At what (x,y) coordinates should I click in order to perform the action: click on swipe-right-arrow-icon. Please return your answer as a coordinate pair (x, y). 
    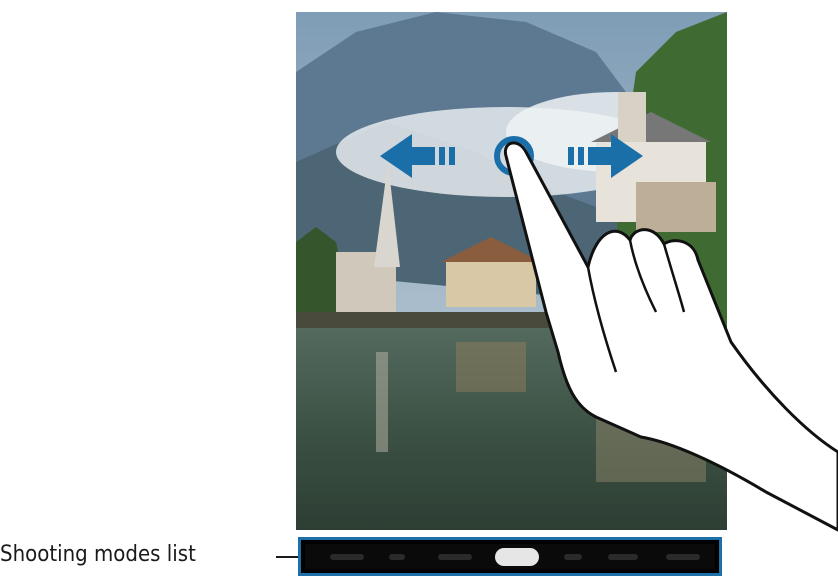
    Looking at the image, I should click on (605, 156).